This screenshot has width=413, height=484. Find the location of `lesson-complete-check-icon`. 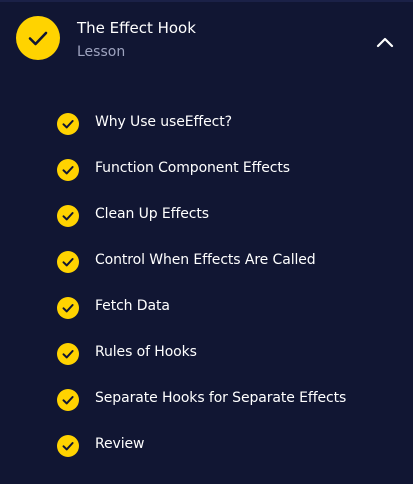

lesson-complete-check-icon is located at coordinates (38, 38).